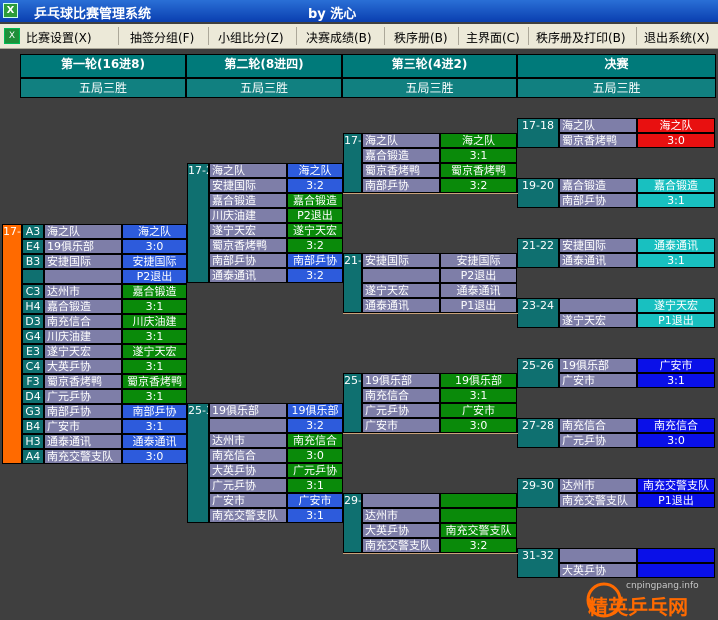  Describe the element at coordinates (33, 396) in the screenshot. I see `seed-label: D4` at that location.